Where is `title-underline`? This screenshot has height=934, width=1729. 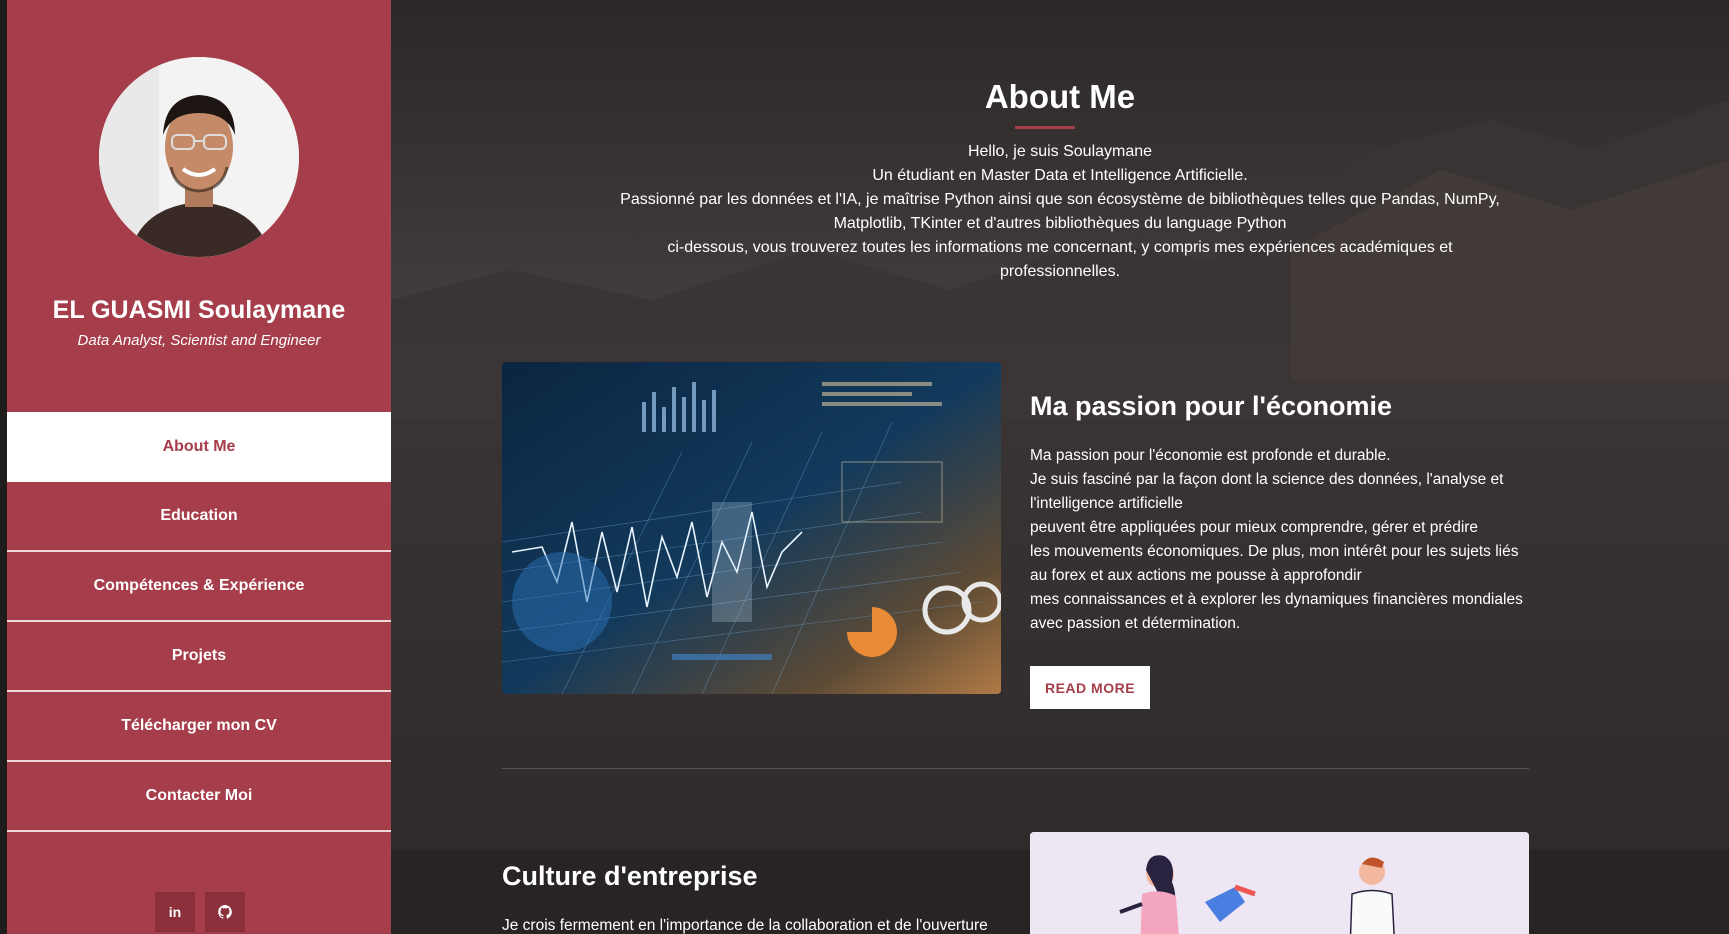 title-underline is located at coordinates (1045, 127).